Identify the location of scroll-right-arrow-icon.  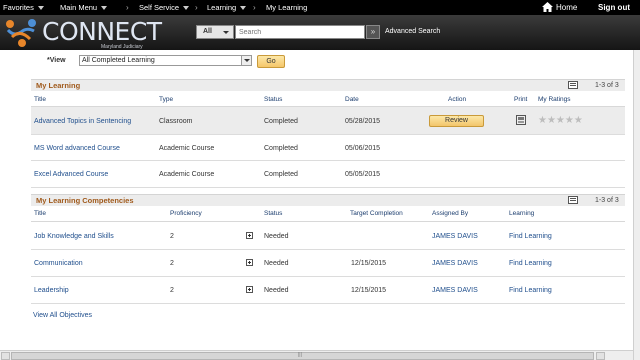
(600, 356).